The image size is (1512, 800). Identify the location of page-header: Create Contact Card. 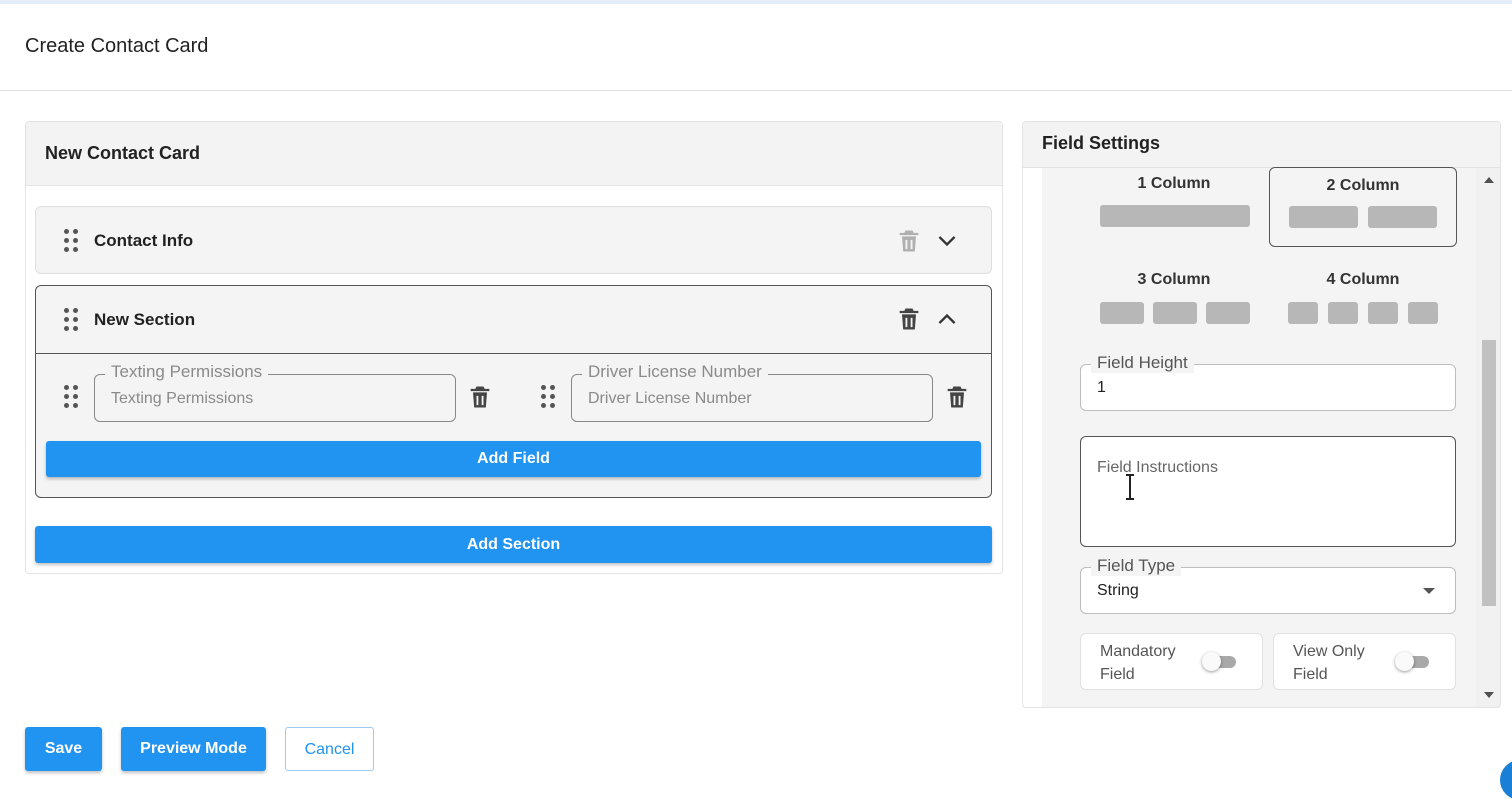
(756, 47).